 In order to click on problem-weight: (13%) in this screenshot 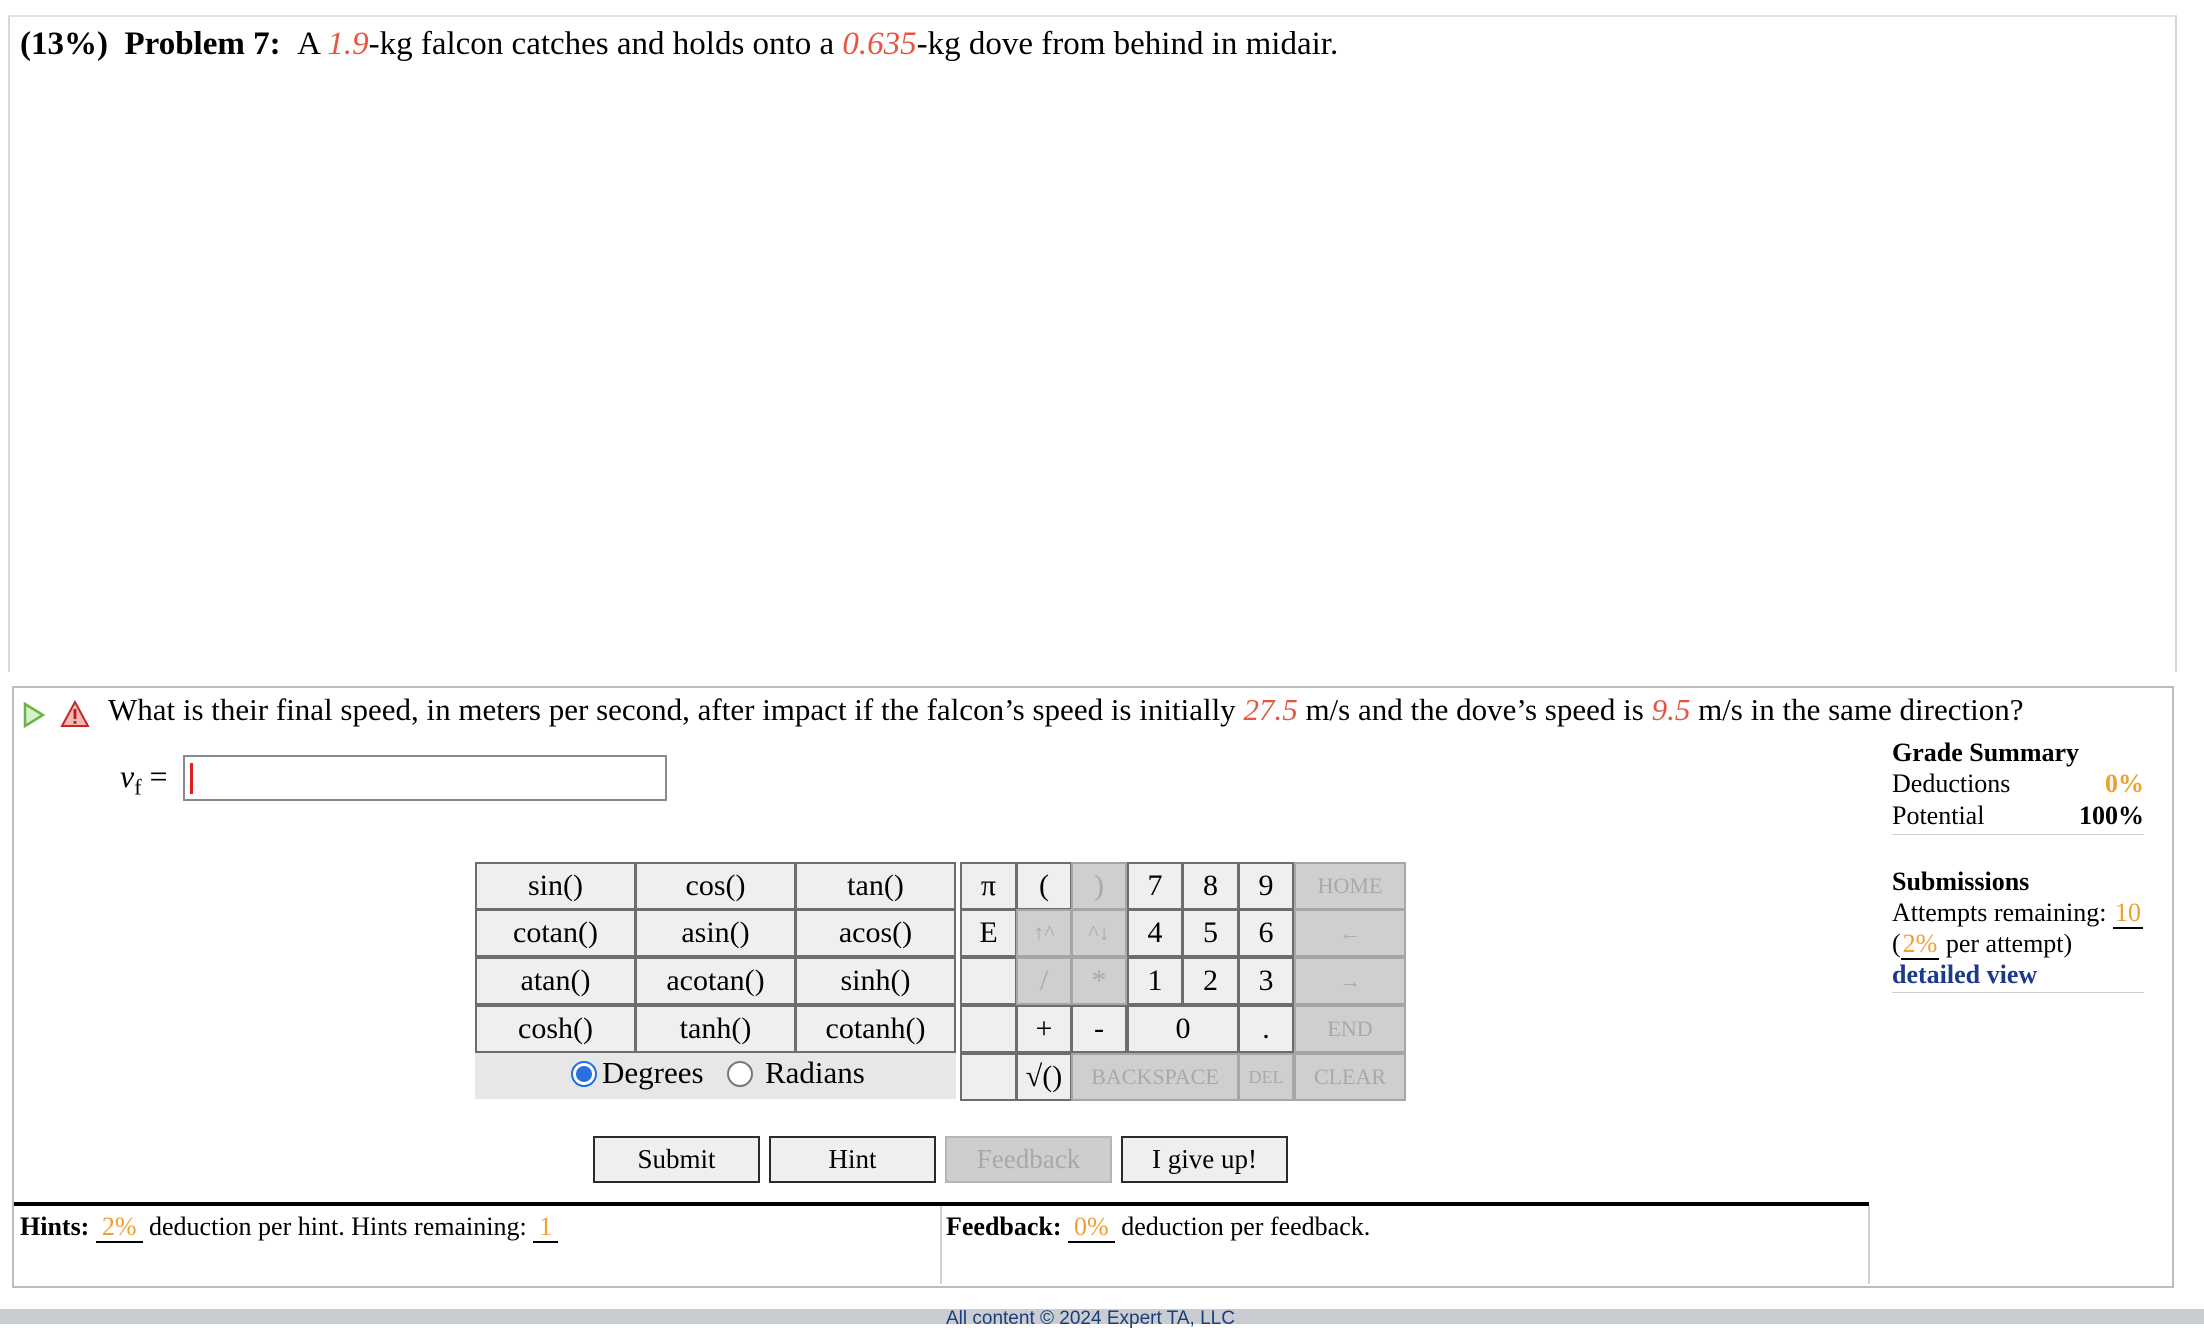, I will do `click(64, 44)`.